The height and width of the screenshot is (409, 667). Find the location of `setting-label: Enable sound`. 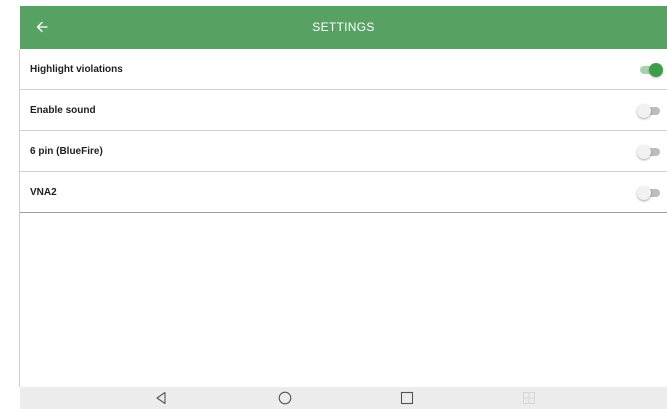

setting-label: Enable sound is located at coordinates (63, 110).